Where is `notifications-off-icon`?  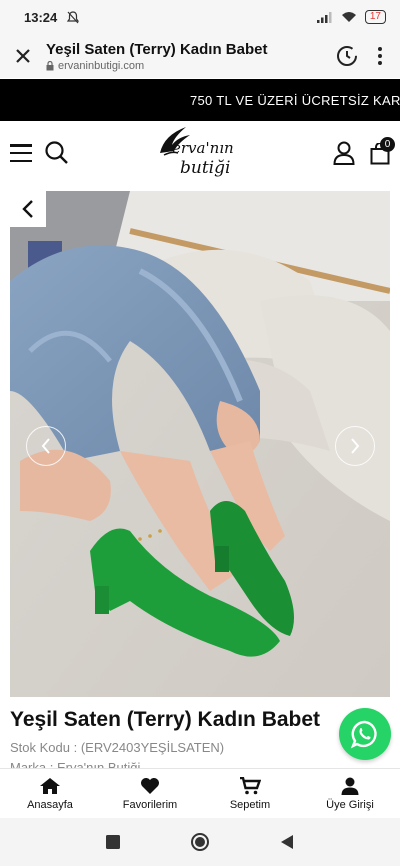
notifications-off-icon is located at coordinates (73, 16).